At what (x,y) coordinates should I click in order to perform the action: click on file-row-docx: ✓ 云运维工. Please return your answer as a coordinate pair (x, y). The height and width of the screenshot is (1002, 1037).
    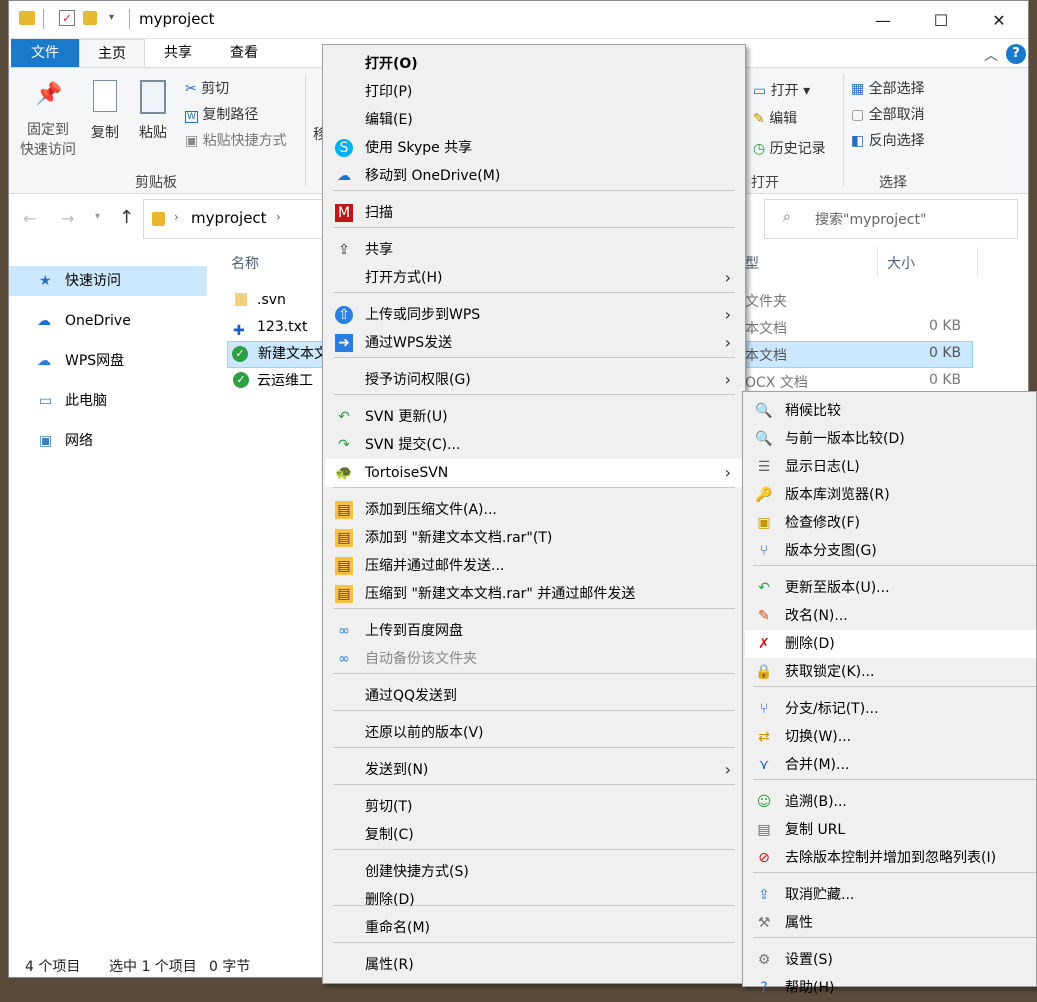
    Looking at the image, I should click on (279, 381).